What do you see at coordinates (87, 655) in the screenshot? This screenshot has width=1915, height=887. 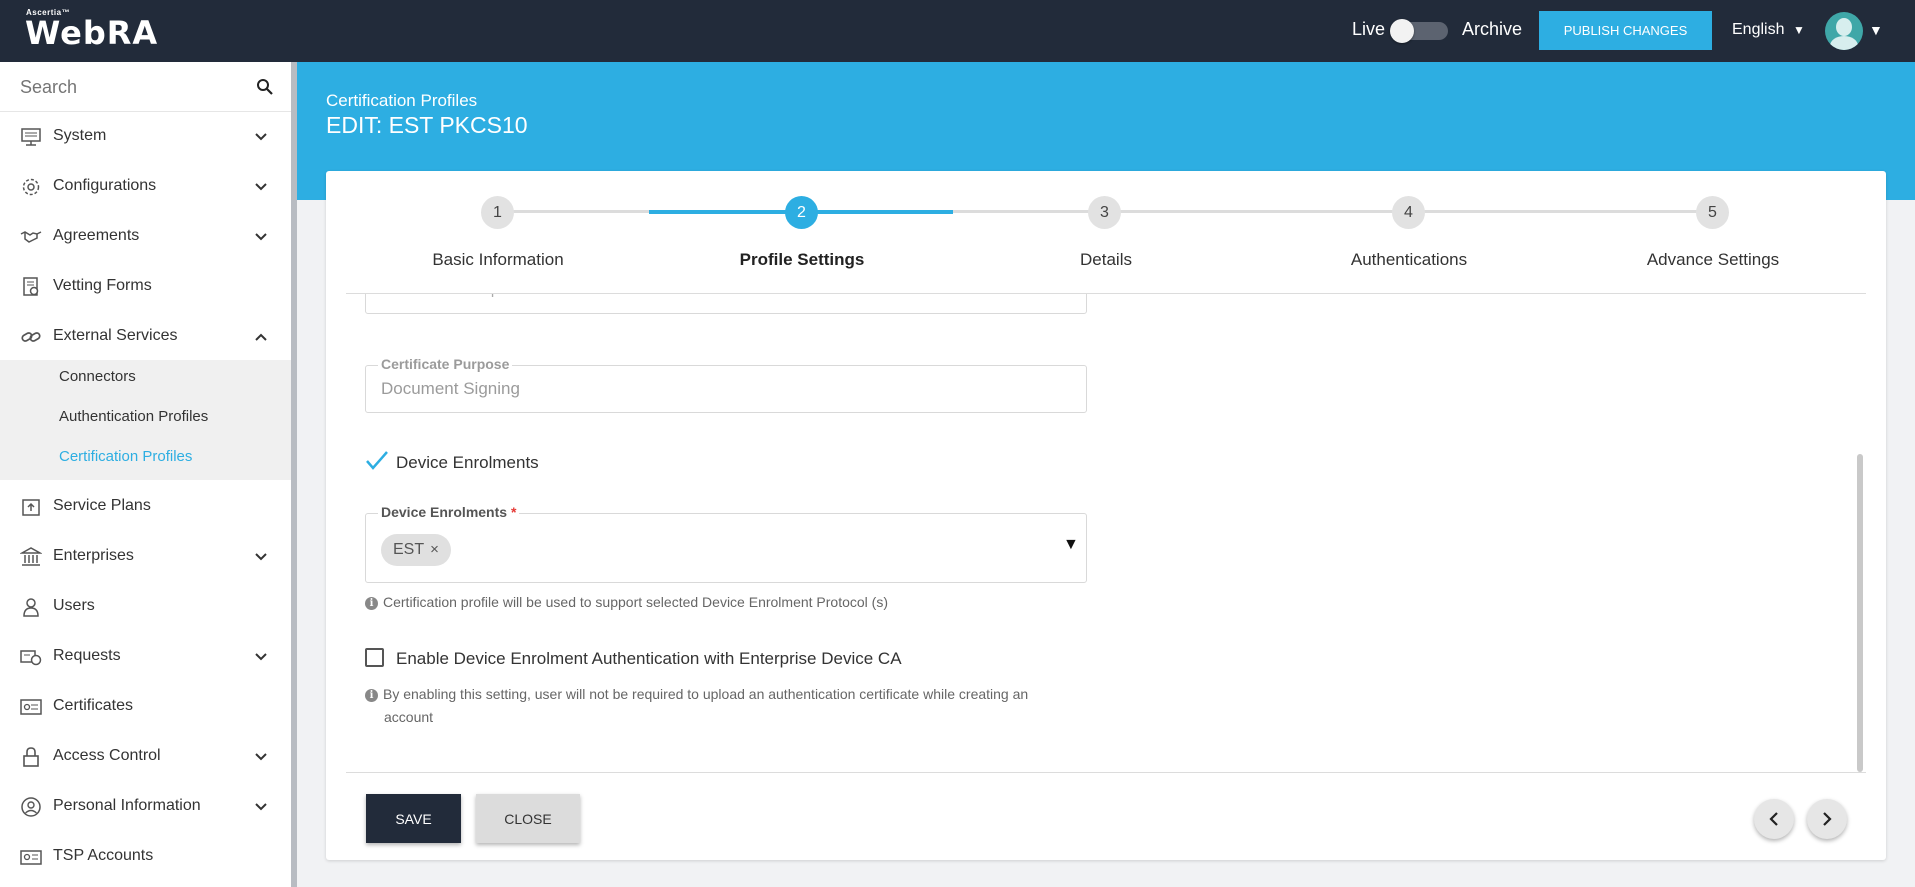 I see `sidebar-item-label: Requests` at bounding box center [87, 655].